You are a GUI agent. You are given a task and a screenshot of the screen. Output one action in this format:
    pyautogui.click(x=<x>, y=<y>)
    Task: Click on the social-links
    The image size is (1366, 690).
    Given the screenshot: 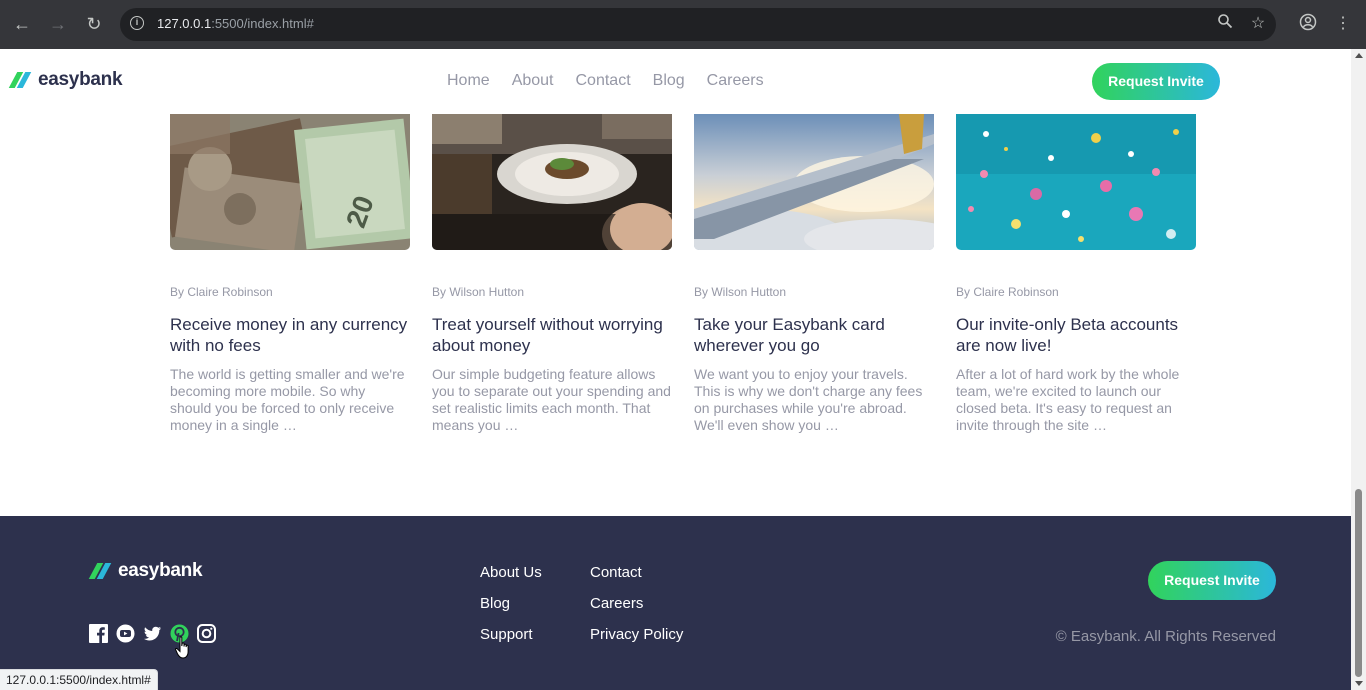 What is the action you would take?
    pyautogui.click(x=152, y=633)
    